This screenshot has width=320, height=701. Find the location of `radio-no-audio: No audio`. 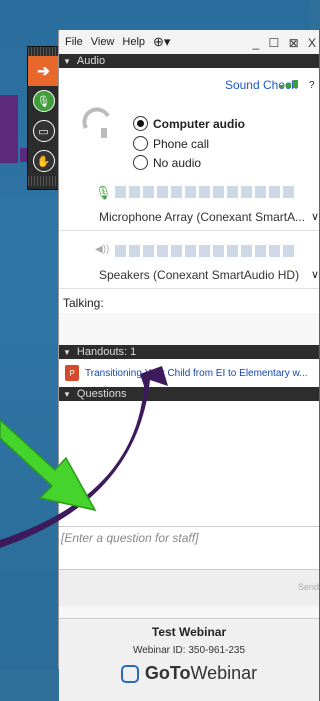

radio-no-audio: No audio is located at coordinates (167, 162).